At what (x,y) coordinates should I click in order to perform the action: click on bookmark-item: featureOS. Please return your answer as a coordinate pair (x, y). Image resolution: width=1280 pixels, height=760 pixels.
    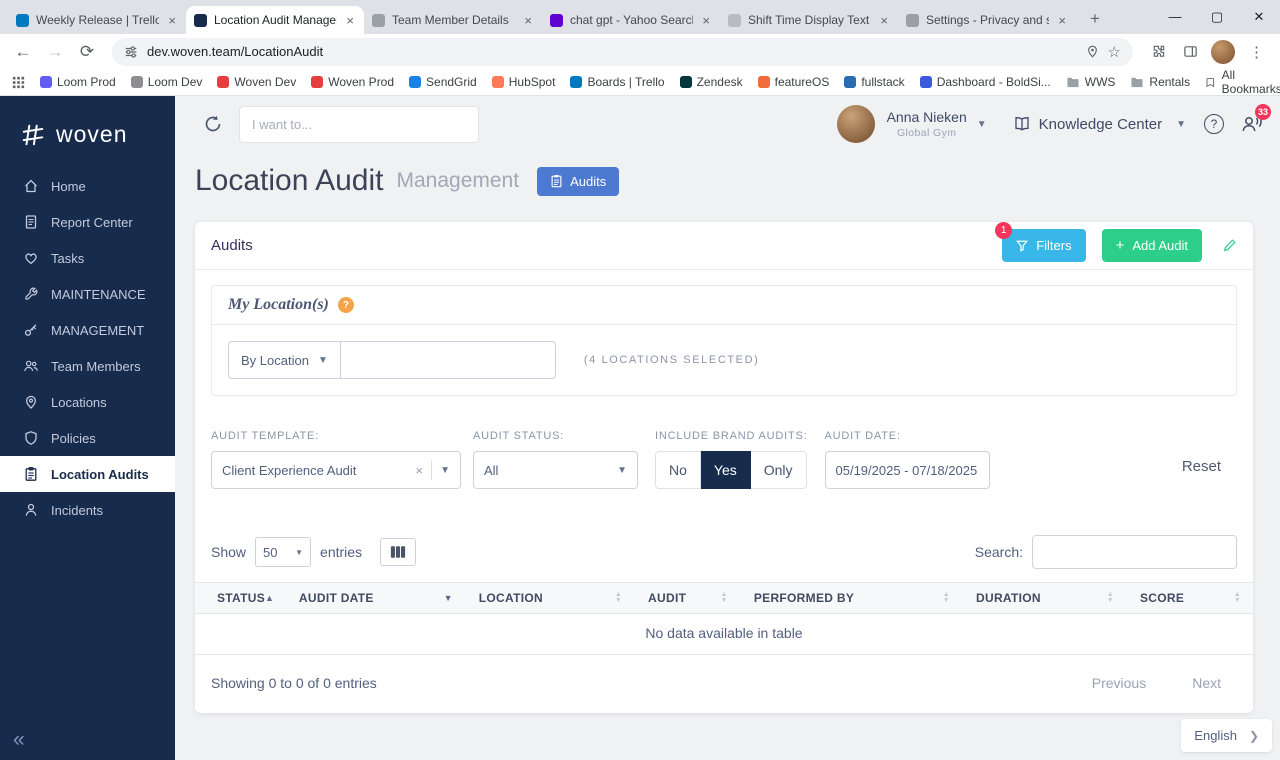
    Looking at the image, I should click on (793, 82).